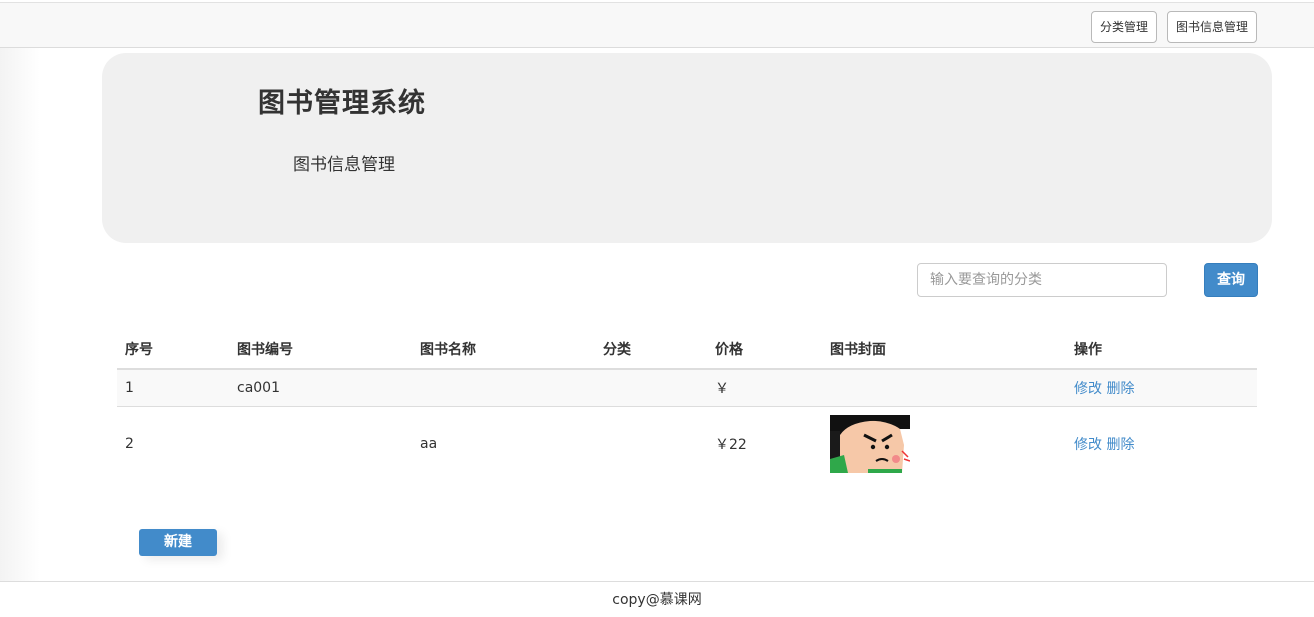  Describe the element at coordinates (173, 387) in the screenshot. I see `cell-index: 1` at that location.